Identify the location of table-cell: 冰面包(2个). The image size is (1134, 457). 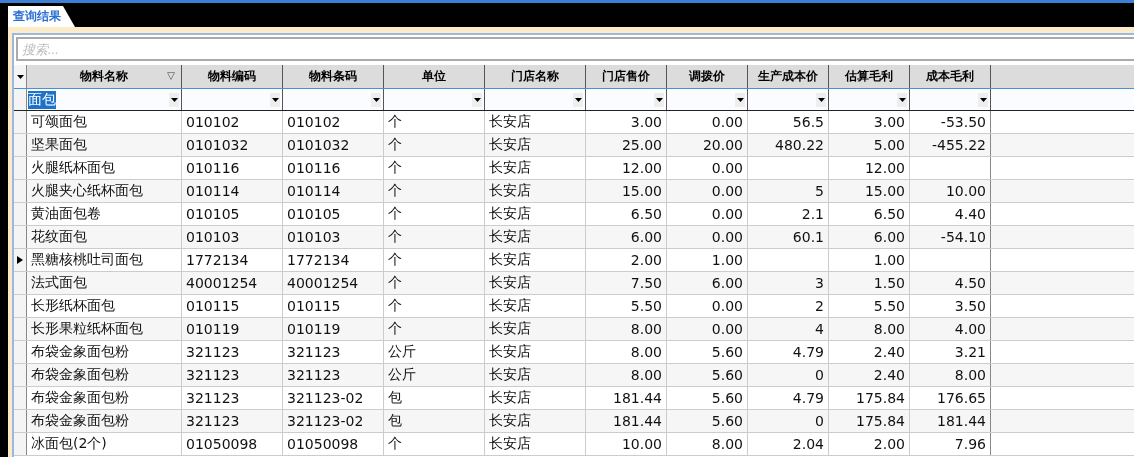
(69, 444).